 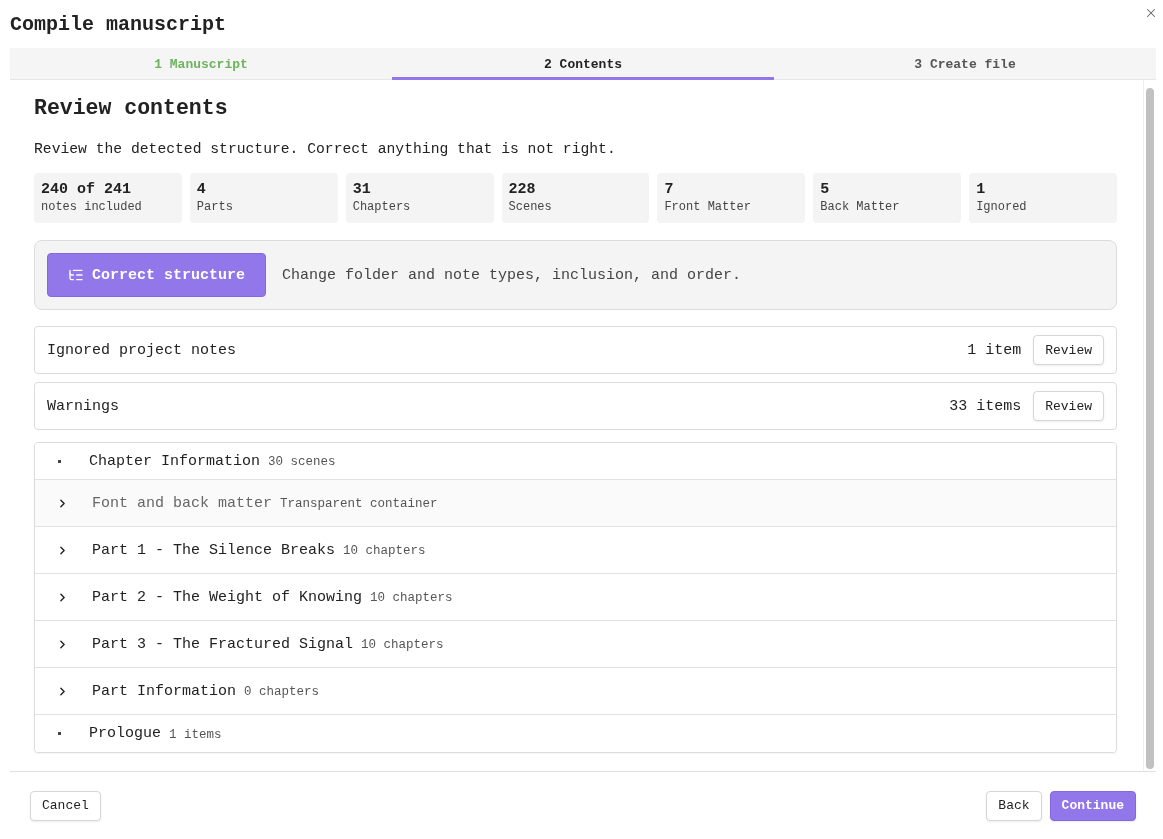 I want to click on dialog-title: Compile manuscript, so click(x=118, y=25).